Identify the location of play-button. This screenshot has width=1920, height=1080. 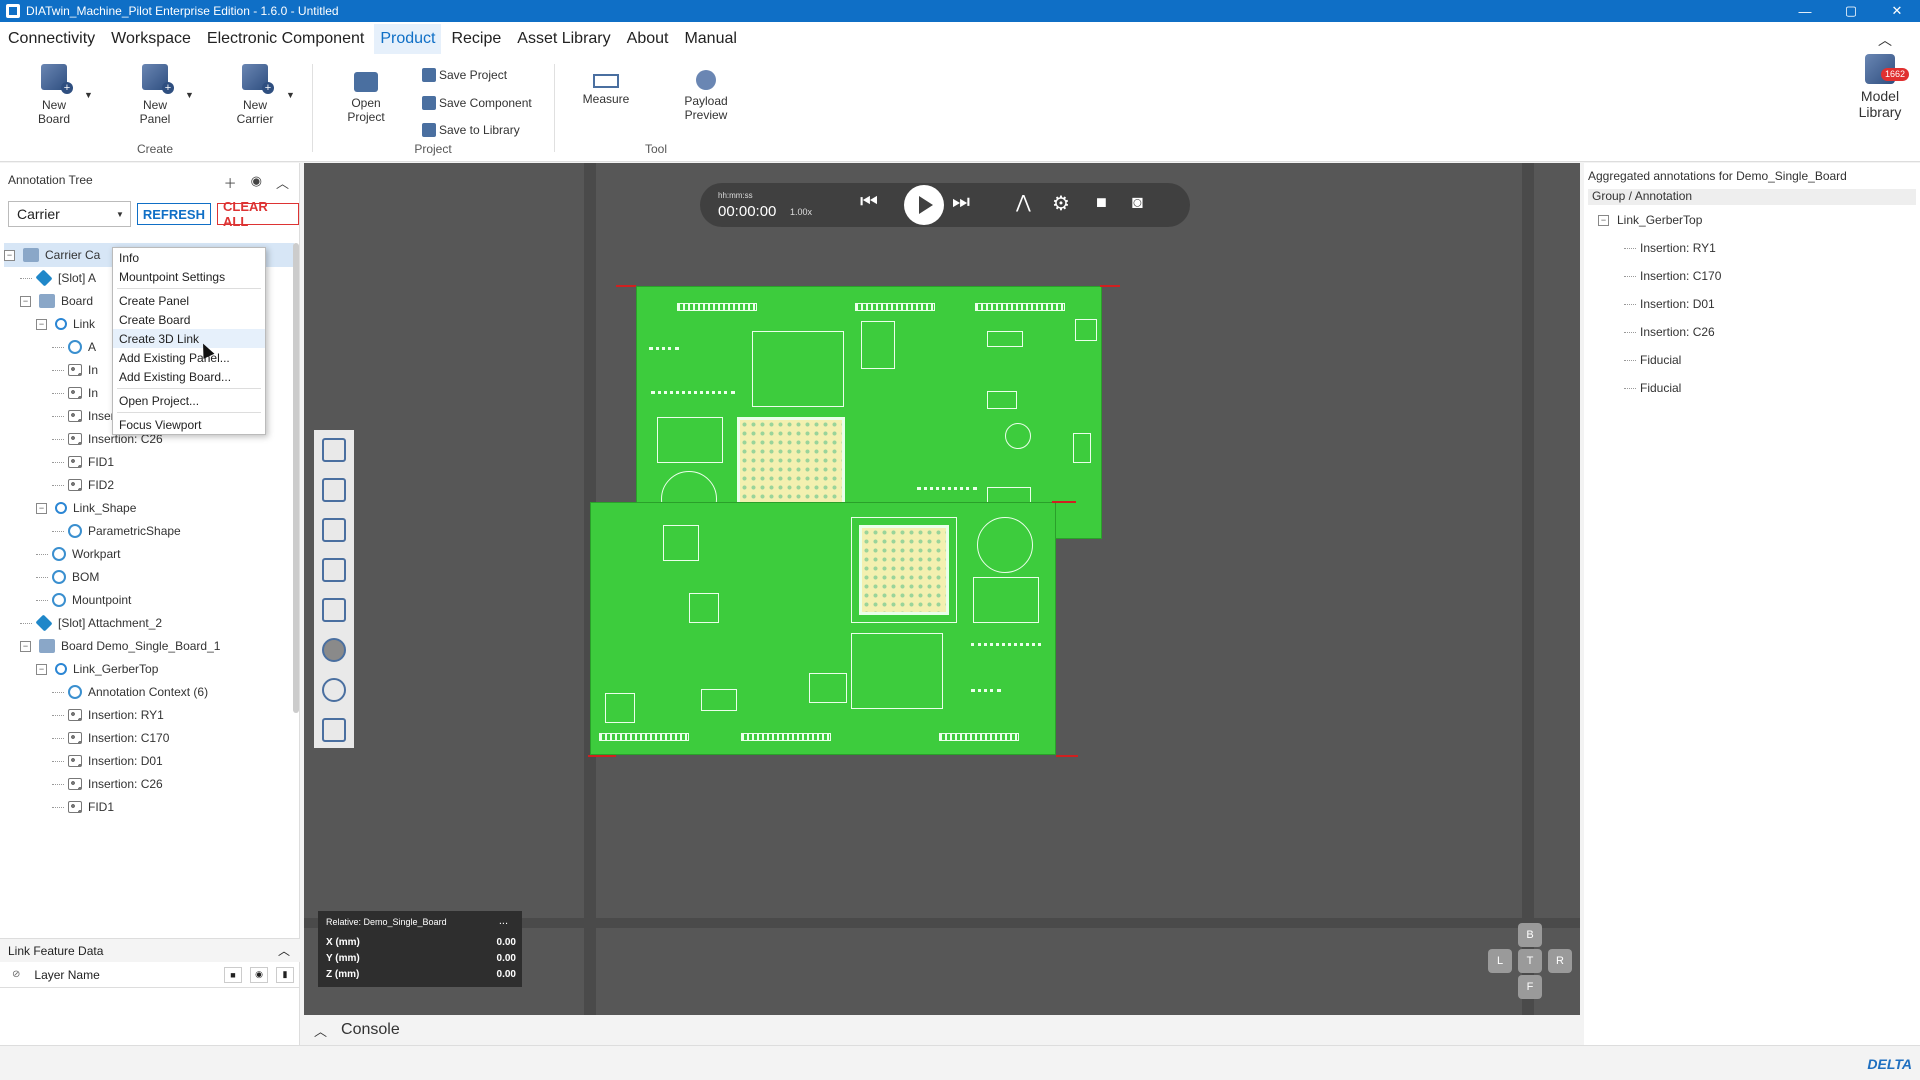
(924, 205).